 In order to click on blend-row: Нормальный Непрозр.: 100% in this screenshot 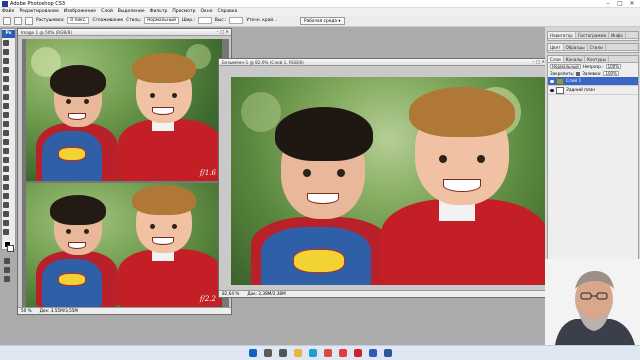, I will do `click(593, 66)`.